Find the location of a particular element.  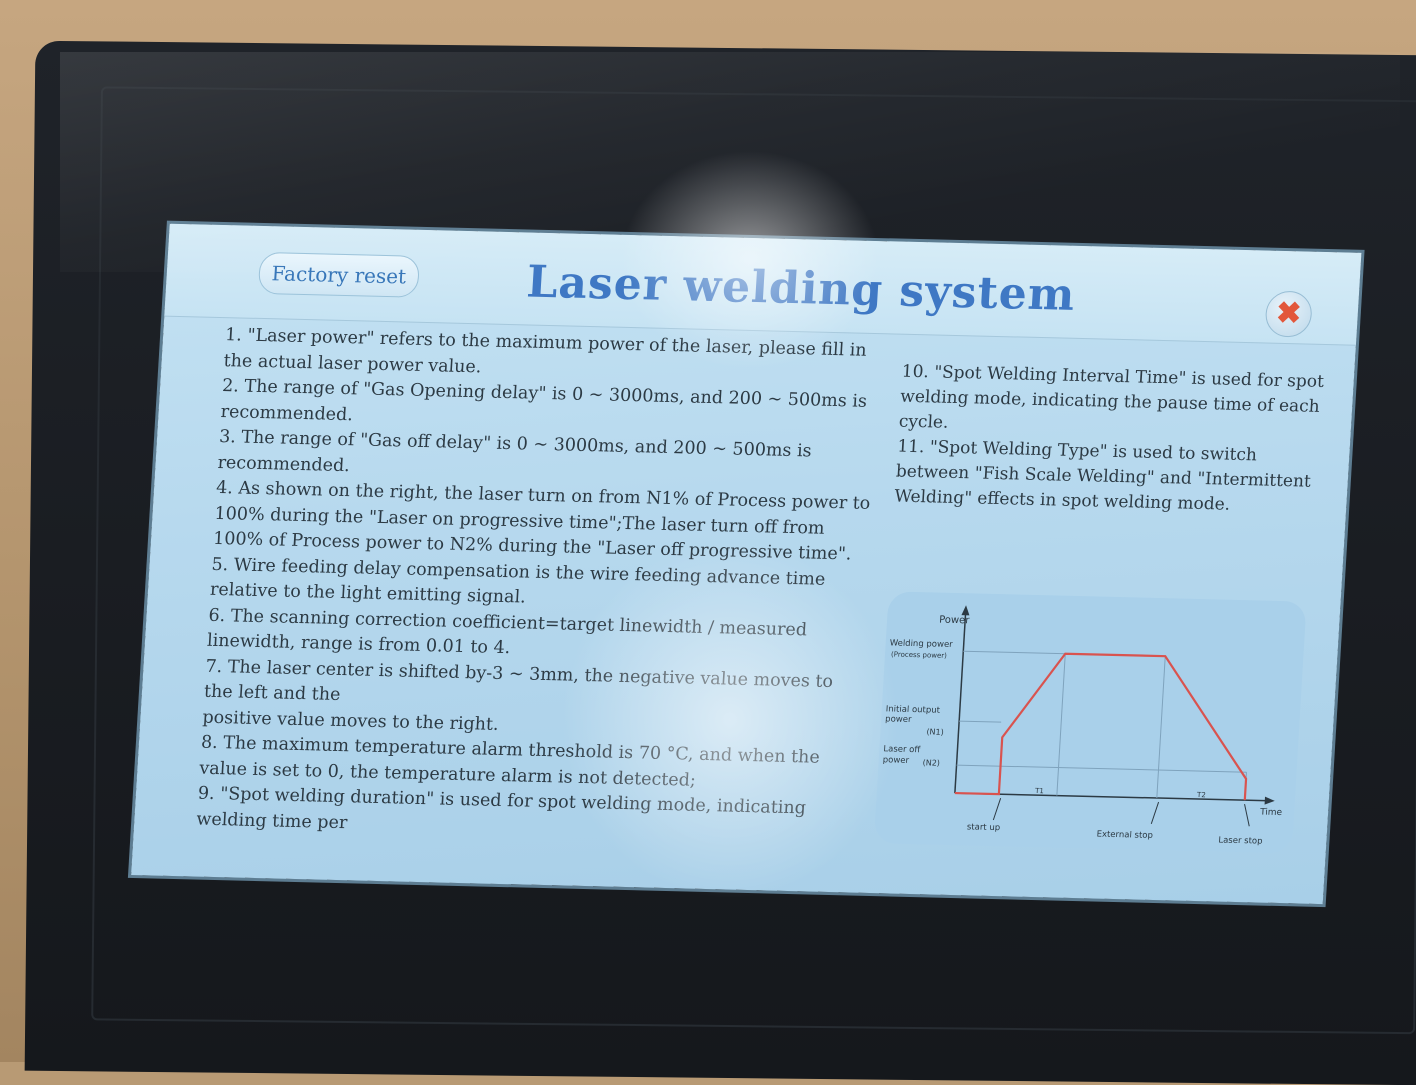

y-axis-arrow is located at coordinates (965, 610).